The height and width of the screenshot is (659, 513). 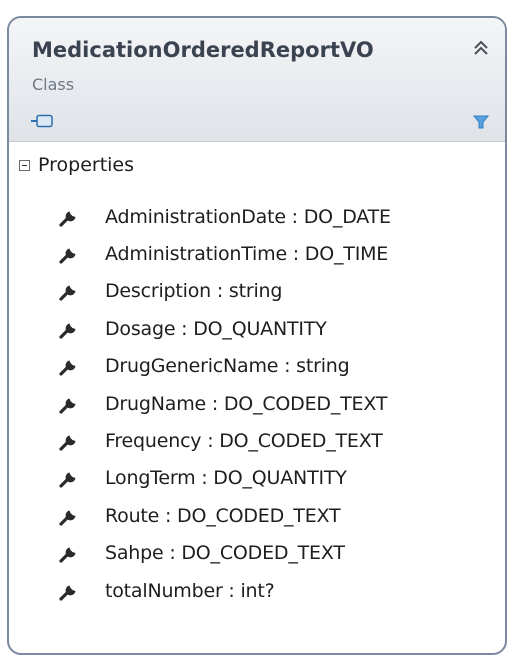 I want to click on property-row: DrugName : DO_CODED_TEXT, so click(x=200, y=403).